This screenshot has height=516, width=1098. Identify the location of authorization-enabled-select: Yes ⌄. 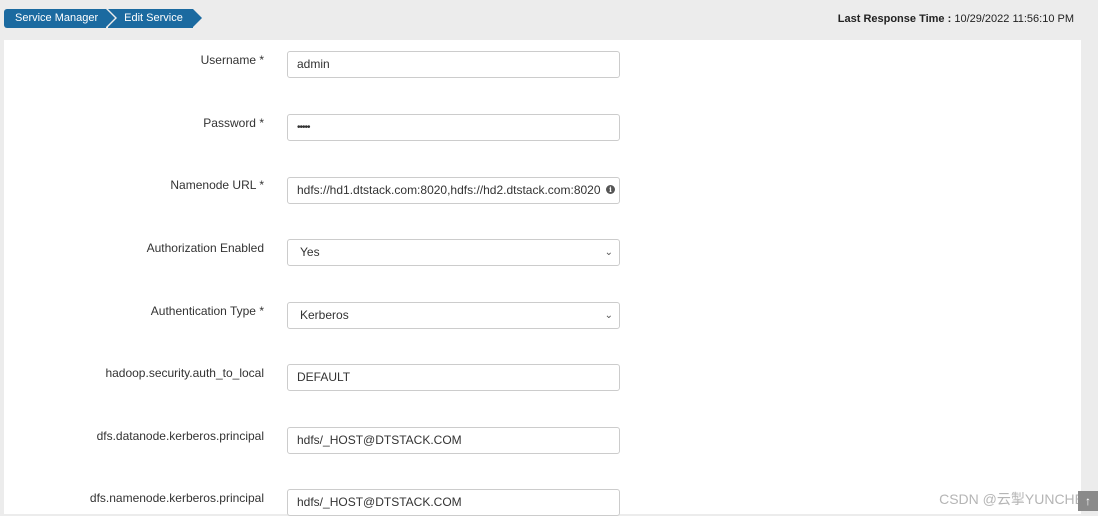
(453, 252).